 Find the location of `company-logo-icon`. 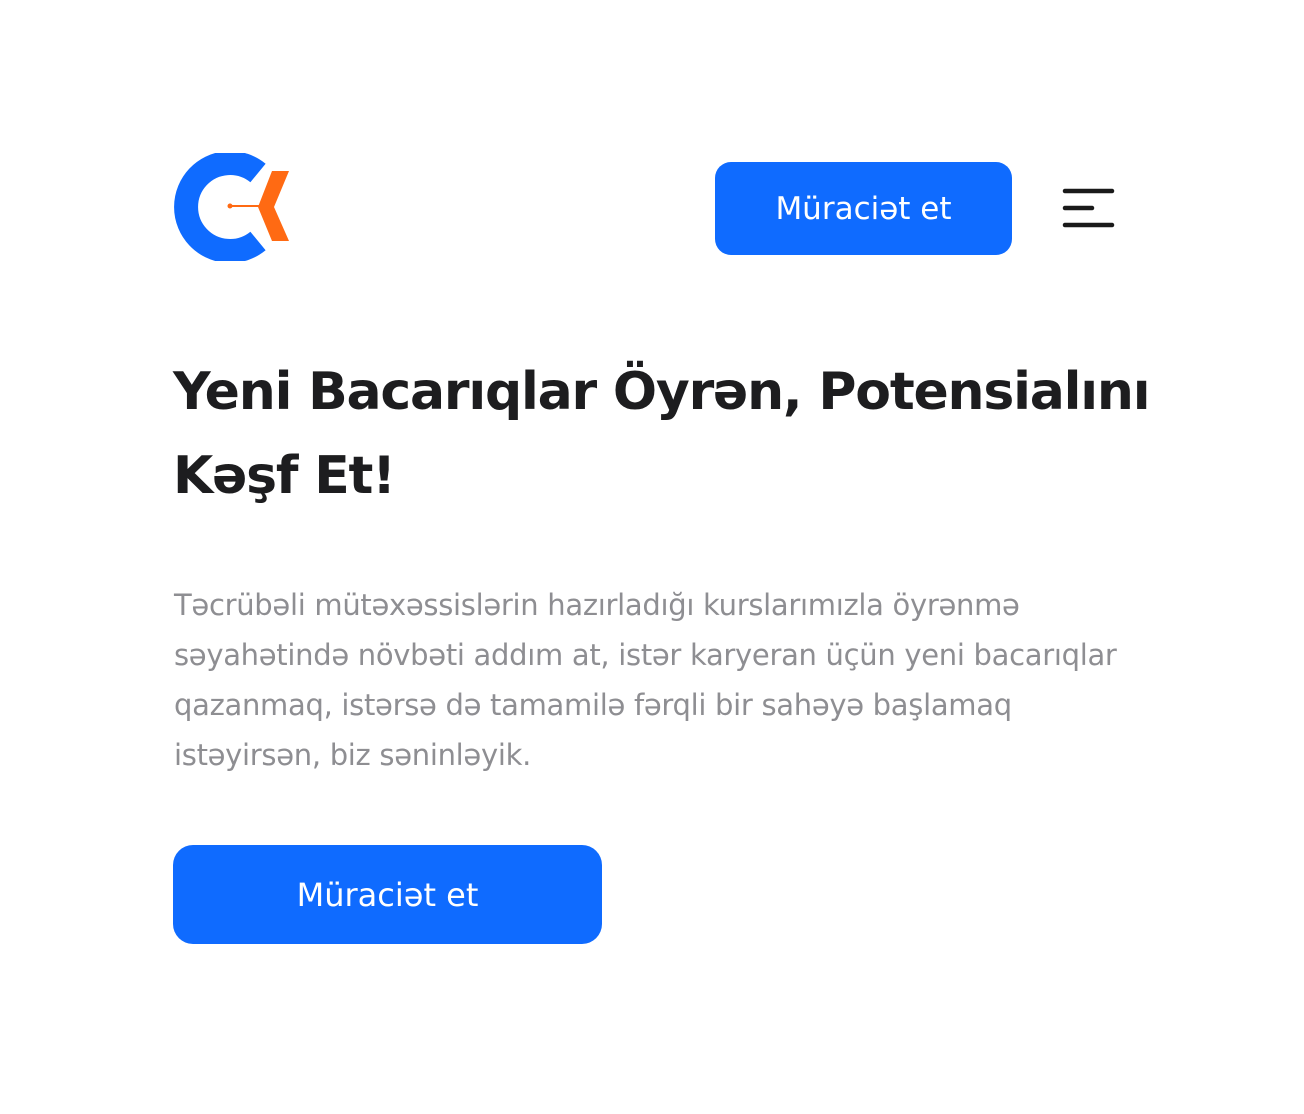

company-logo-icon is located at coordinates (231, 207).